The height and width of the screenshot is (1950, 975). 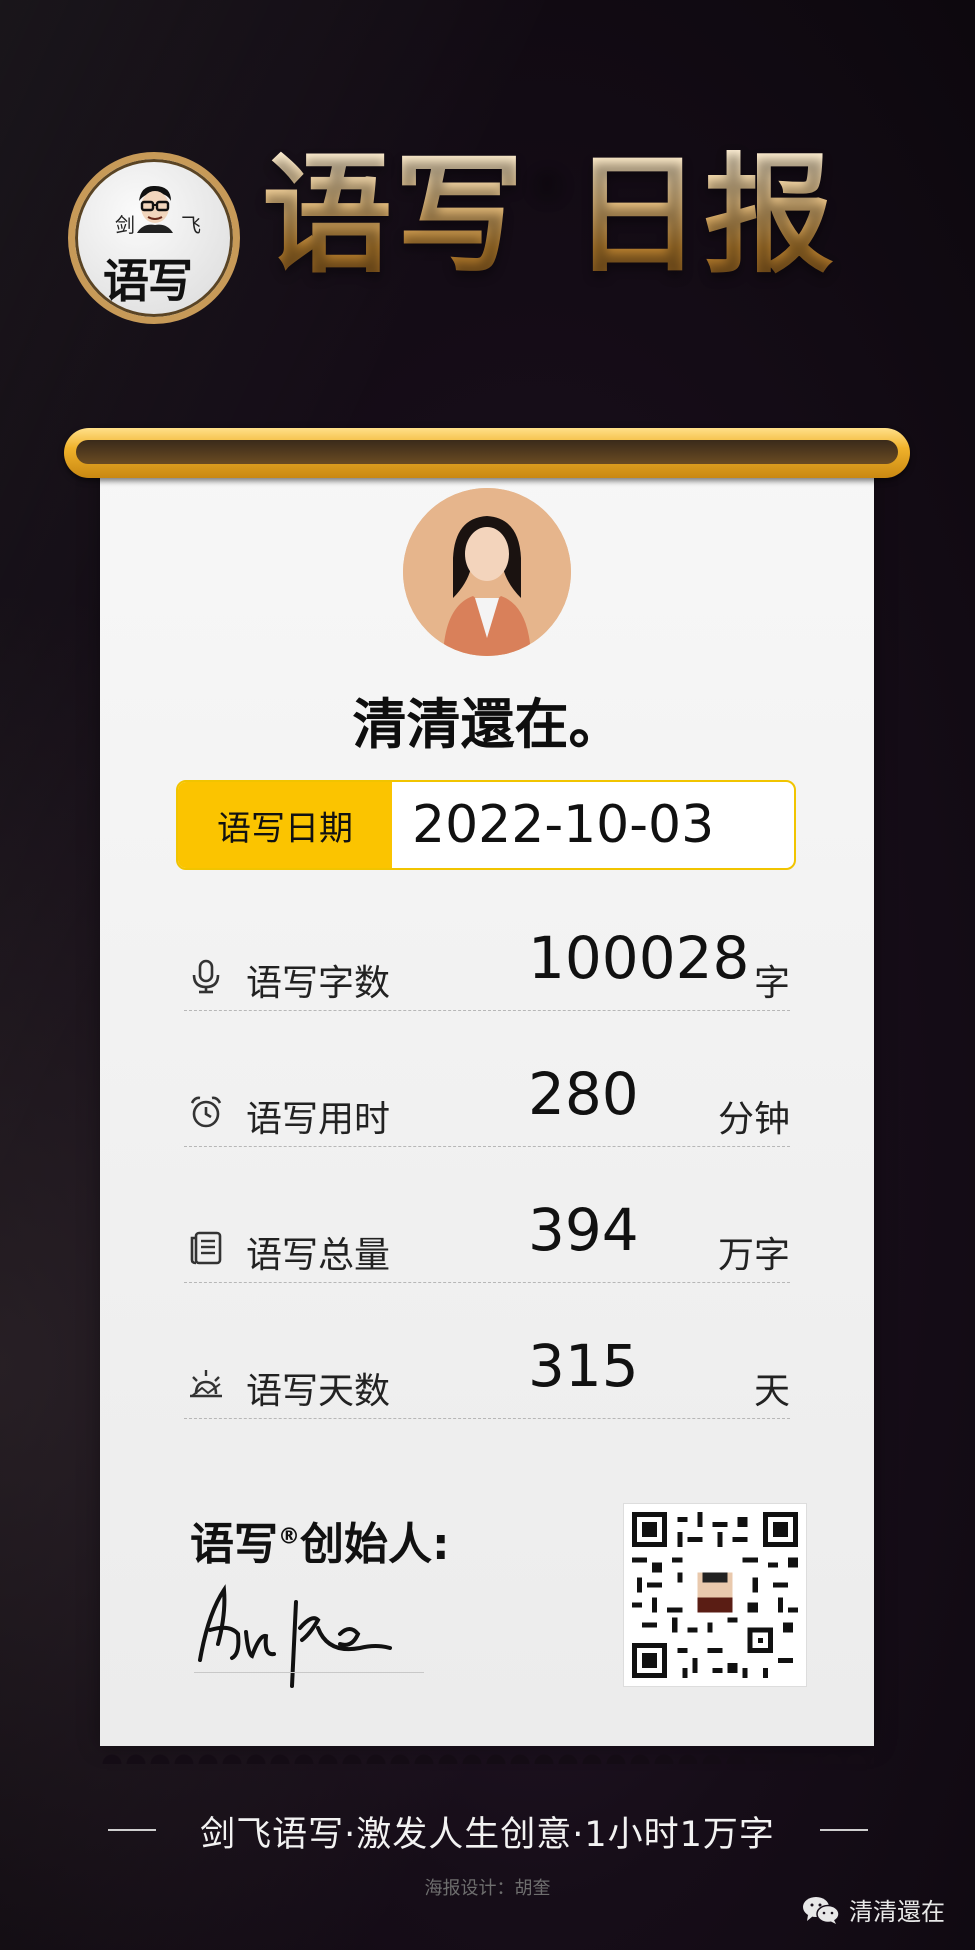 What do you see at coordinates (318, 983) in the screenshot?
I see `stat-label: 语写字数` at bounding box center [318, 983].